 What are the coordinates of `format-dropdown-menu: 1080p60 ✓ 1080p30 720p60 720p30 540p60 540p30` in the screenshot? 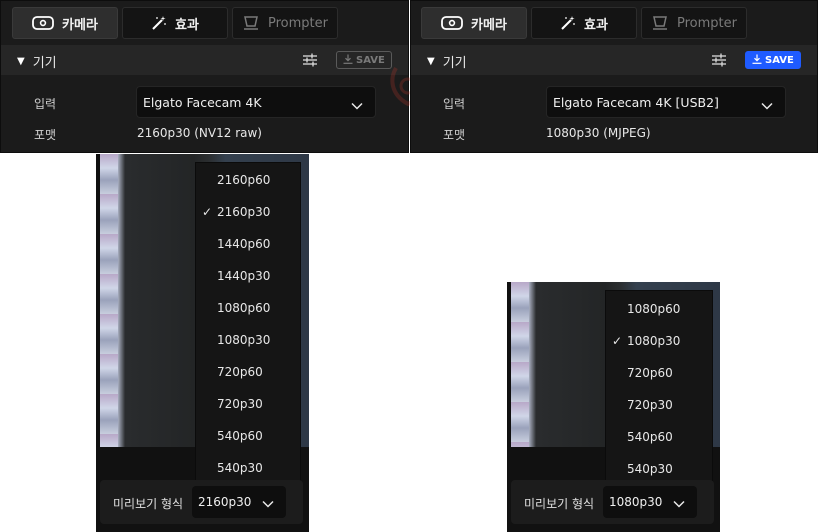 It's located at (659, 388).